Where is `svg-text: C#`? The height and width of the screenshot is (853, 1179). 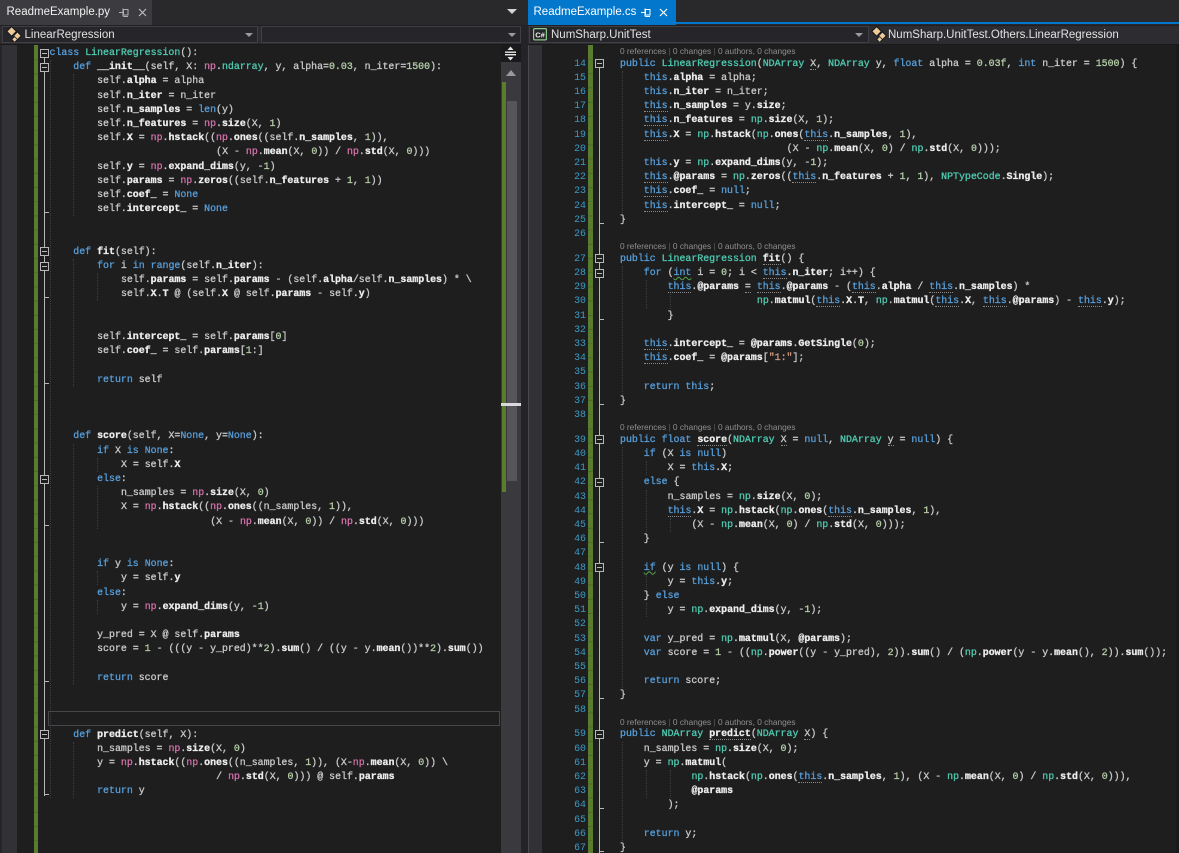
svg-text: C# is located at coordinates (540, 34).